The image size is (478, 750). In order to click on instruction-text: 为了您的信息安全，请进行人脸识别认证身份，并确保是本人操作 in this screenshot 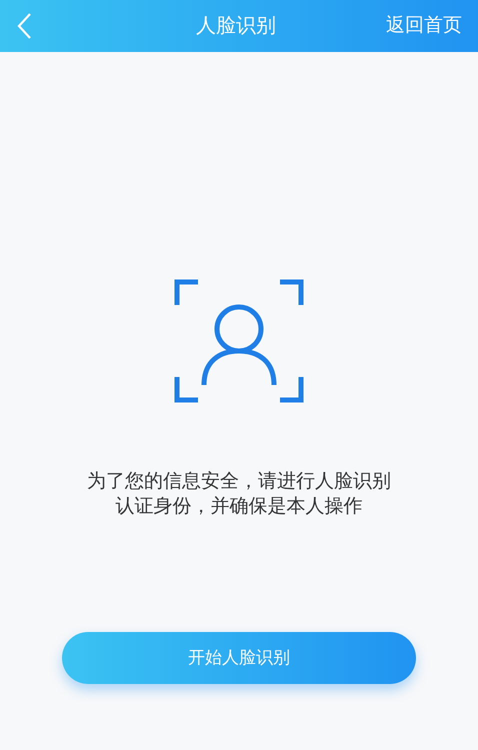, I will do `click(239, 494)`.